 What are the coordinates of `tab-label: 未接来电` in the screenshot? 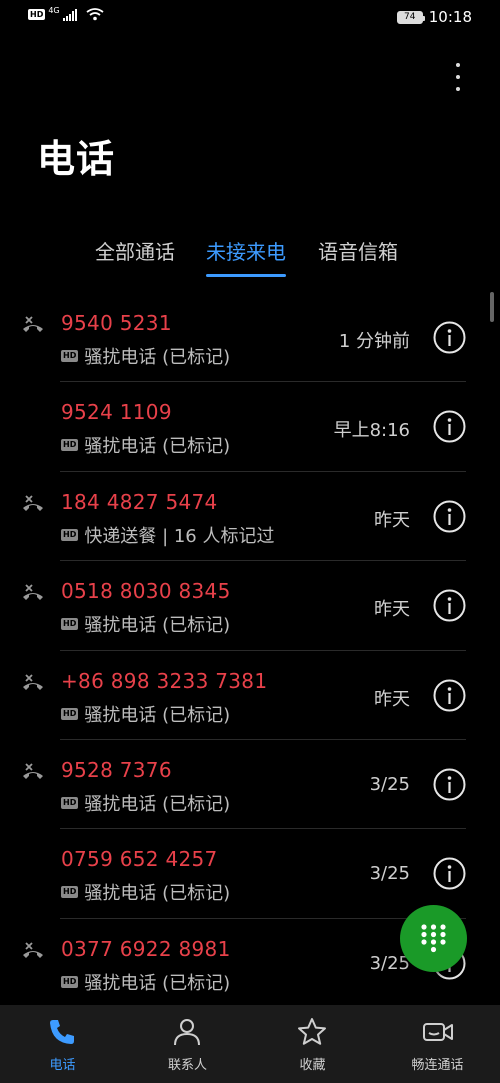 It's located at (246, 252).